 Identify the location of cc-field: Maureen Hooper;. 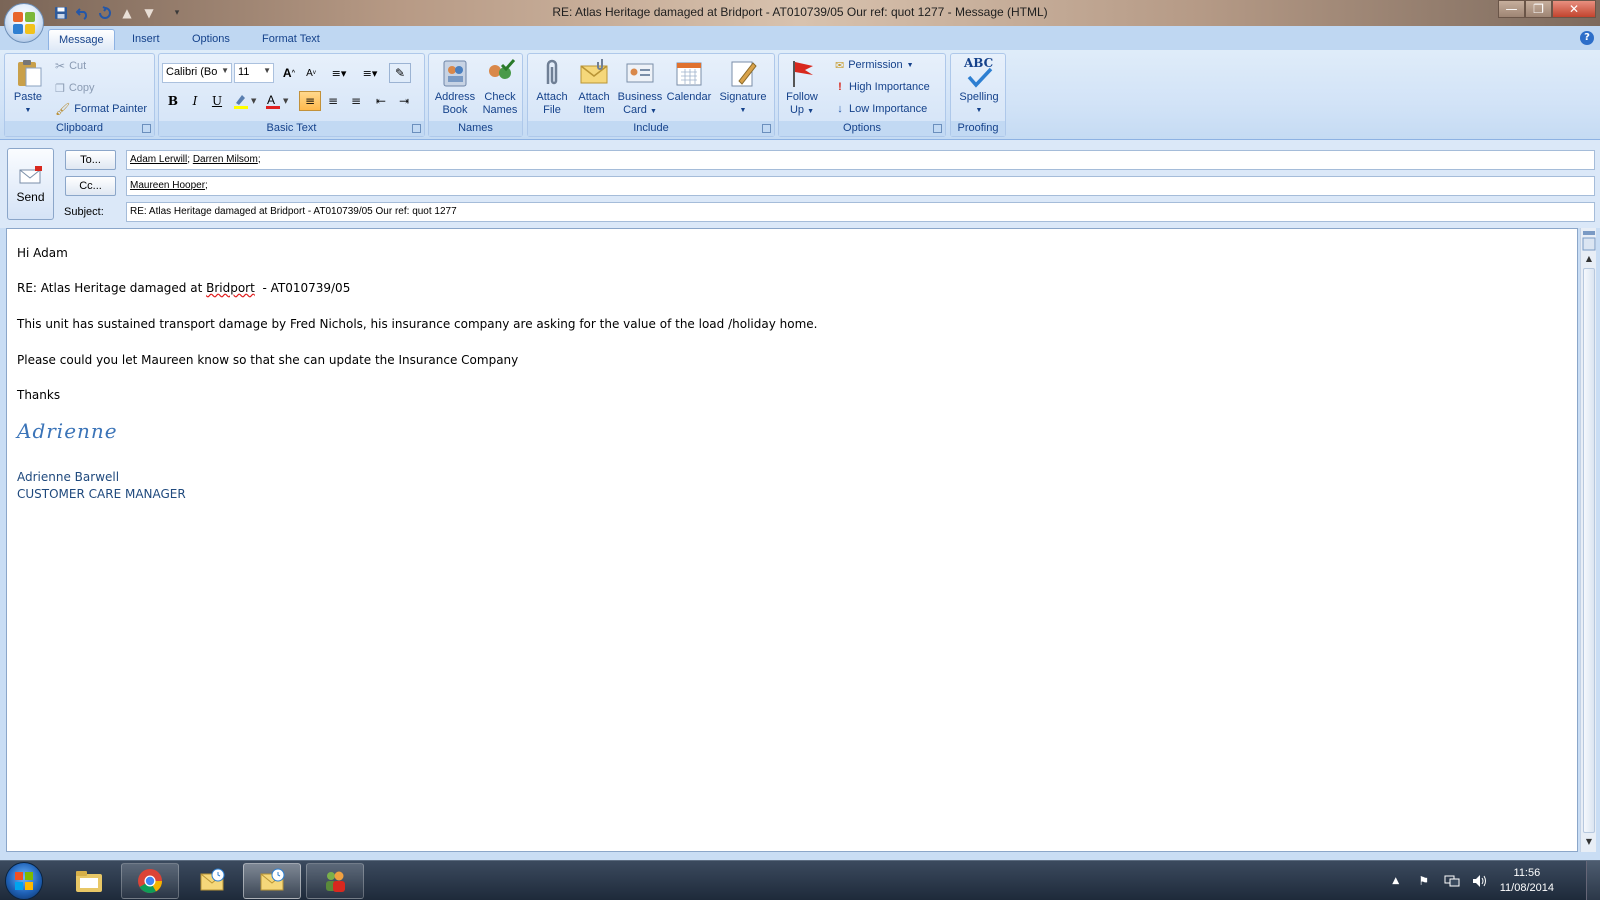
(860, 186).